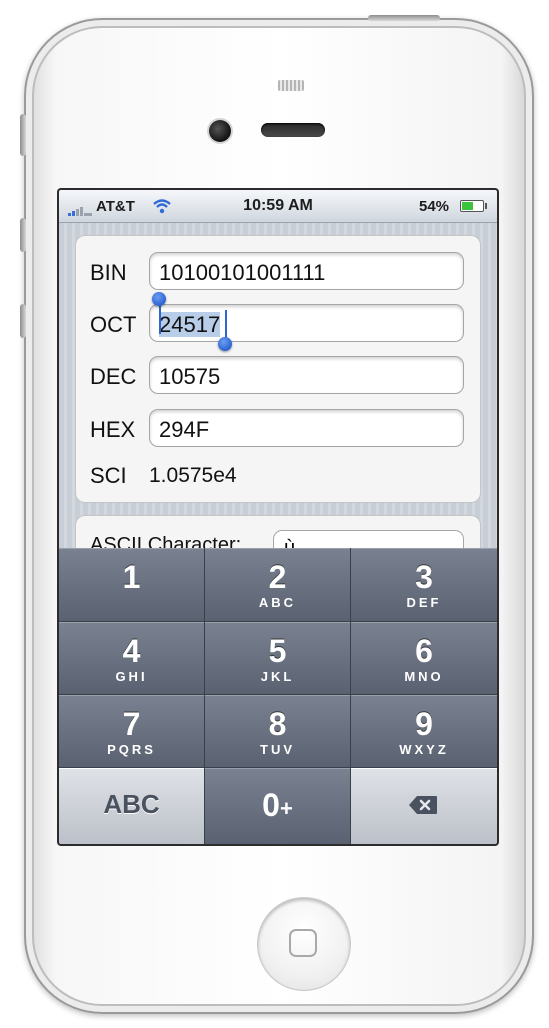  What do you see at coordinates (467, 206) in the screenshot?
I see `battery-level-fill` at bounding box center [467, 206].